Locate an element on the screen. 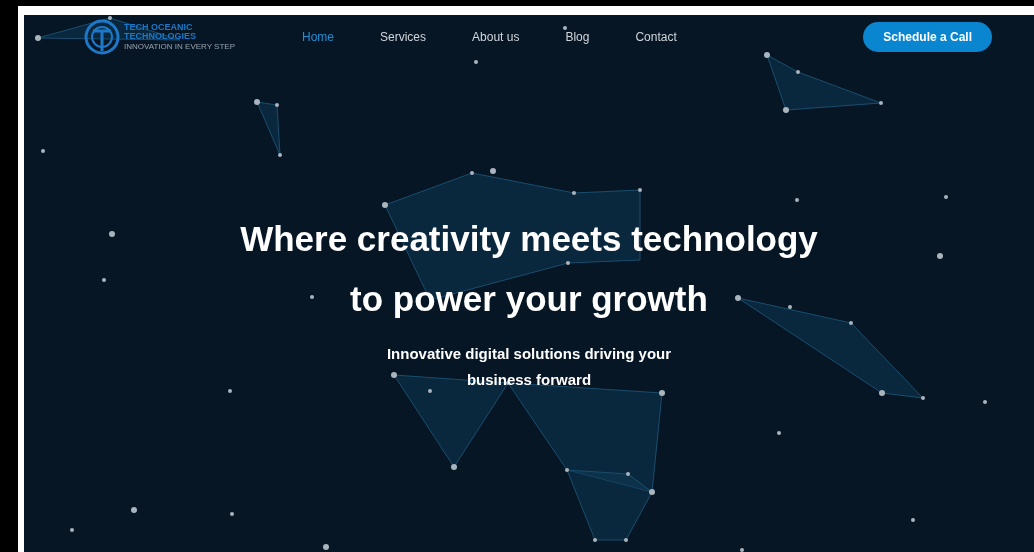  hero-subtitle: Innovative digital solutions driving your is located at coordinates (529, 354).